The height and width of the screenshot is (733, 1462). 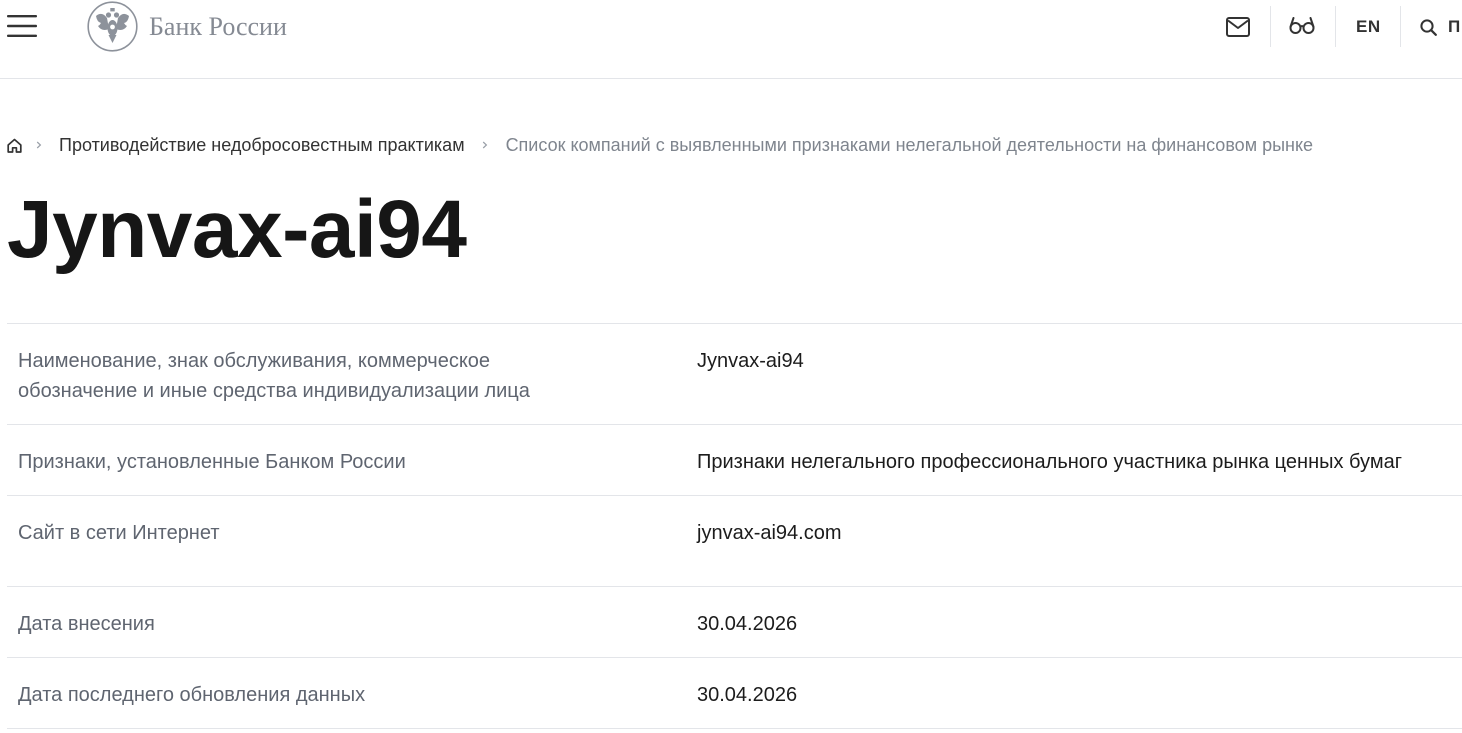 I want to click on website-value: jynvax-ai94.com, so click(x=769, y=533).